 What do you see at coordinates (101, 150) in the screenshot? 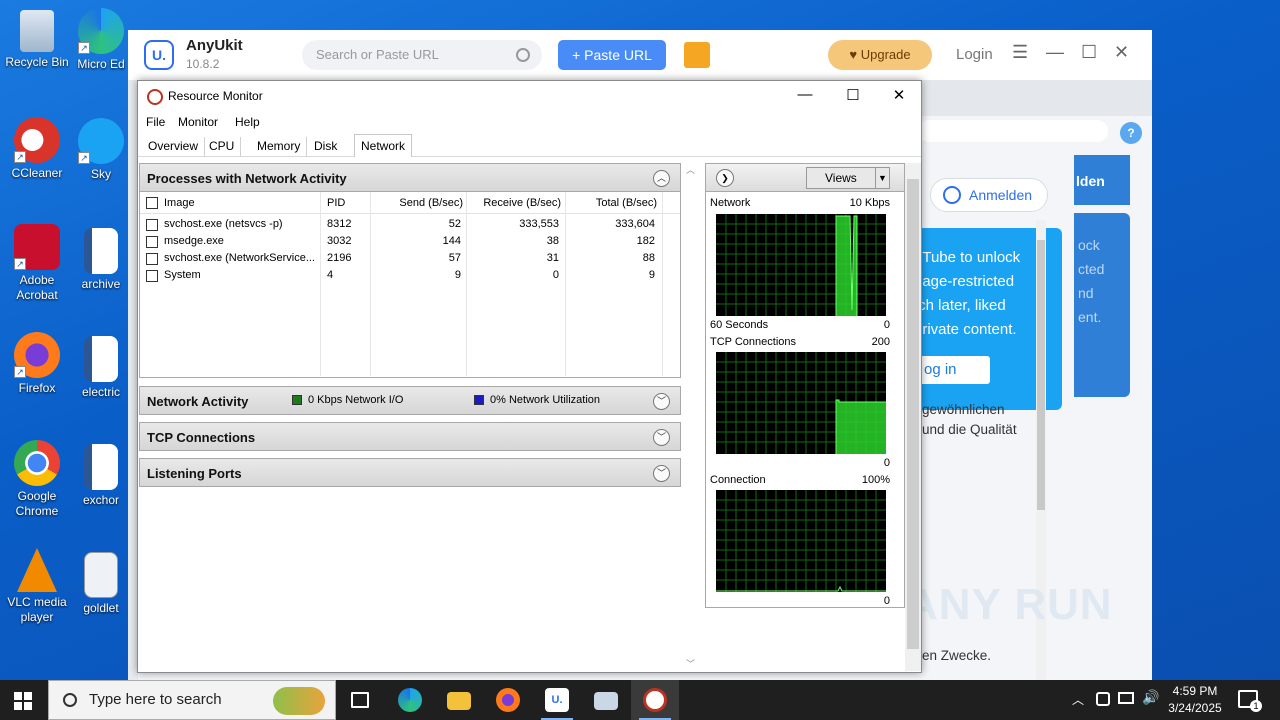
I see `desktop-icon-skype: ↗ Sky` at bounding box center [101, 150].